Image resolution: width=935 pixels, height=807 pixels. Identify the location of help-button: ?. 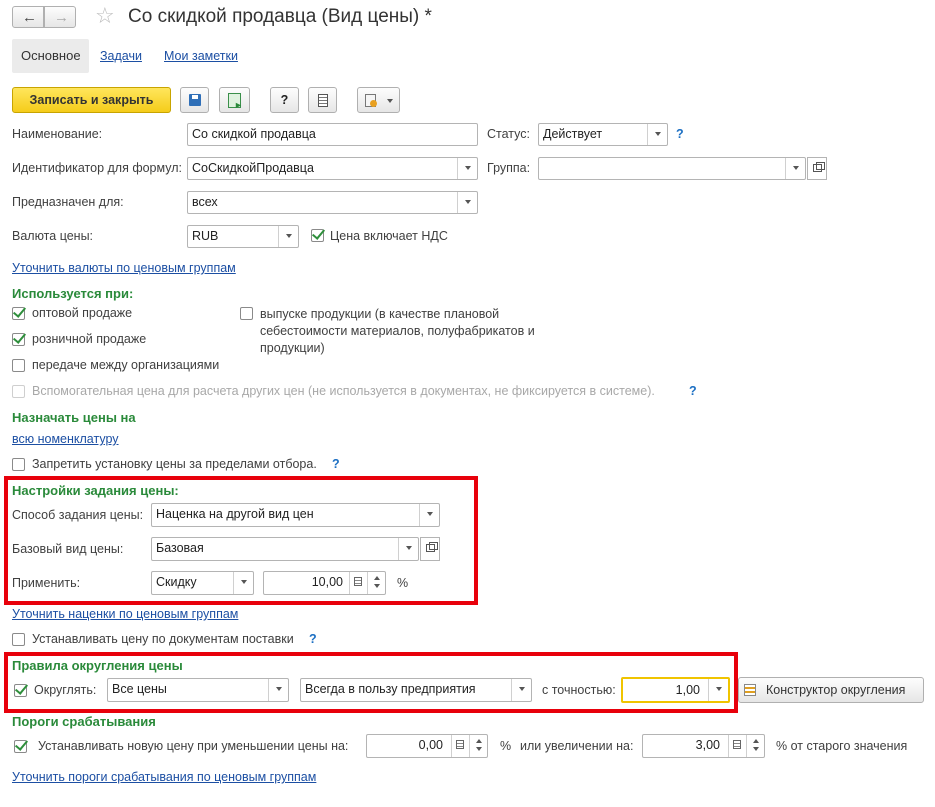
(284, 100).